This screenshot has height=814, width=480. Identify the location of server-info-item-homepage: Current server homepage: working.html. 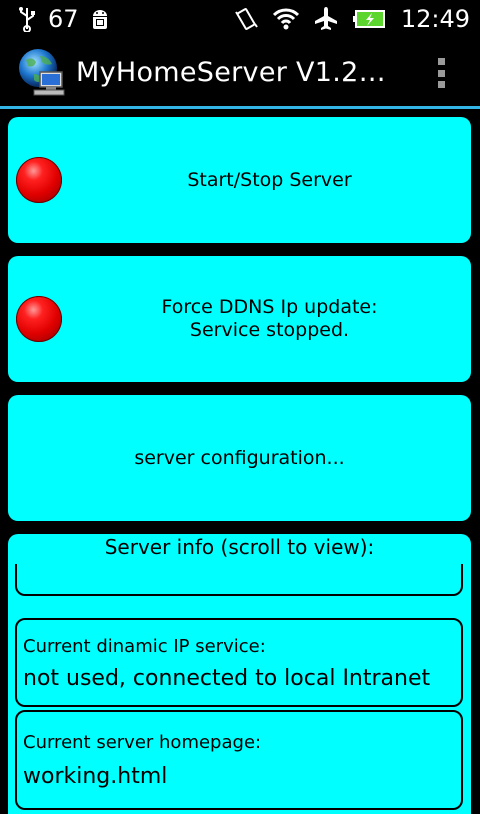
(239, 760).